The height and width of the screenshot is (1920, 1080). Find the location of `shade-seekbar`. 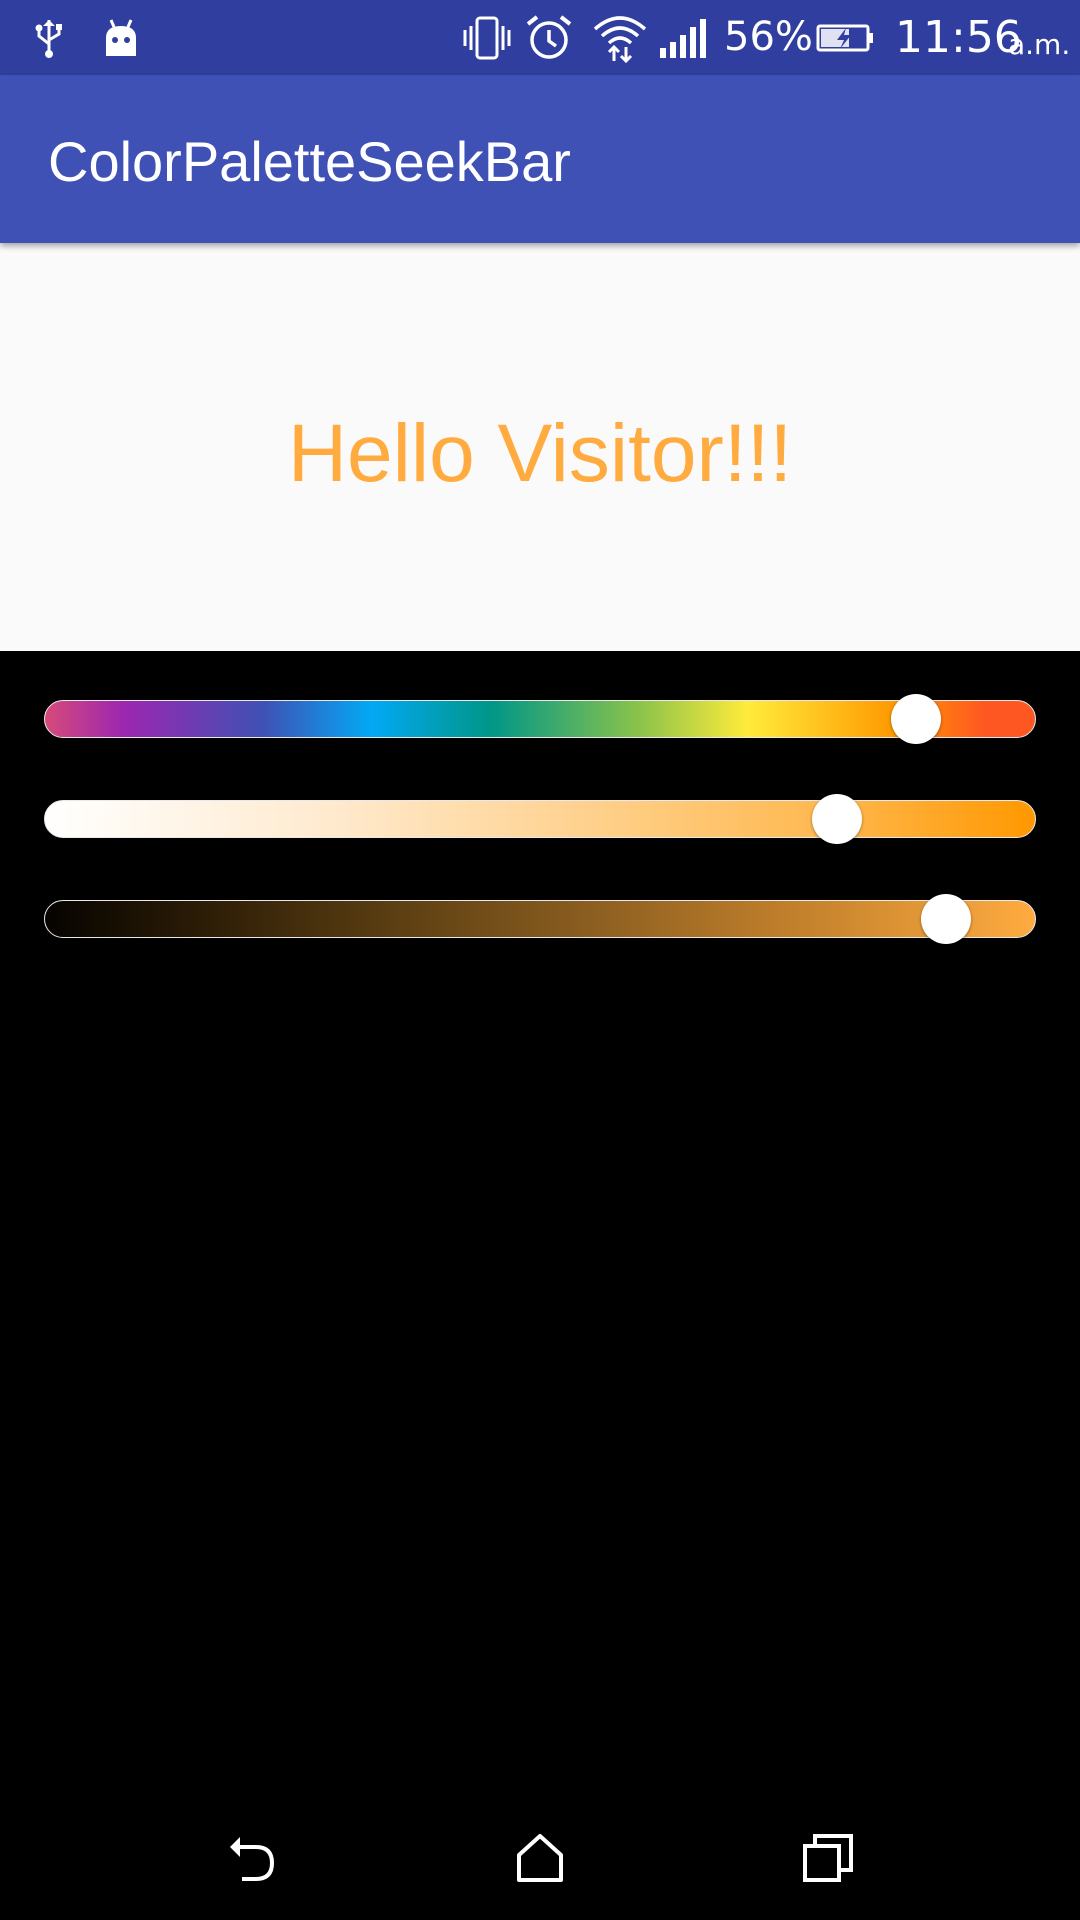

shade-seekbar is located at coordinates (540, 919).